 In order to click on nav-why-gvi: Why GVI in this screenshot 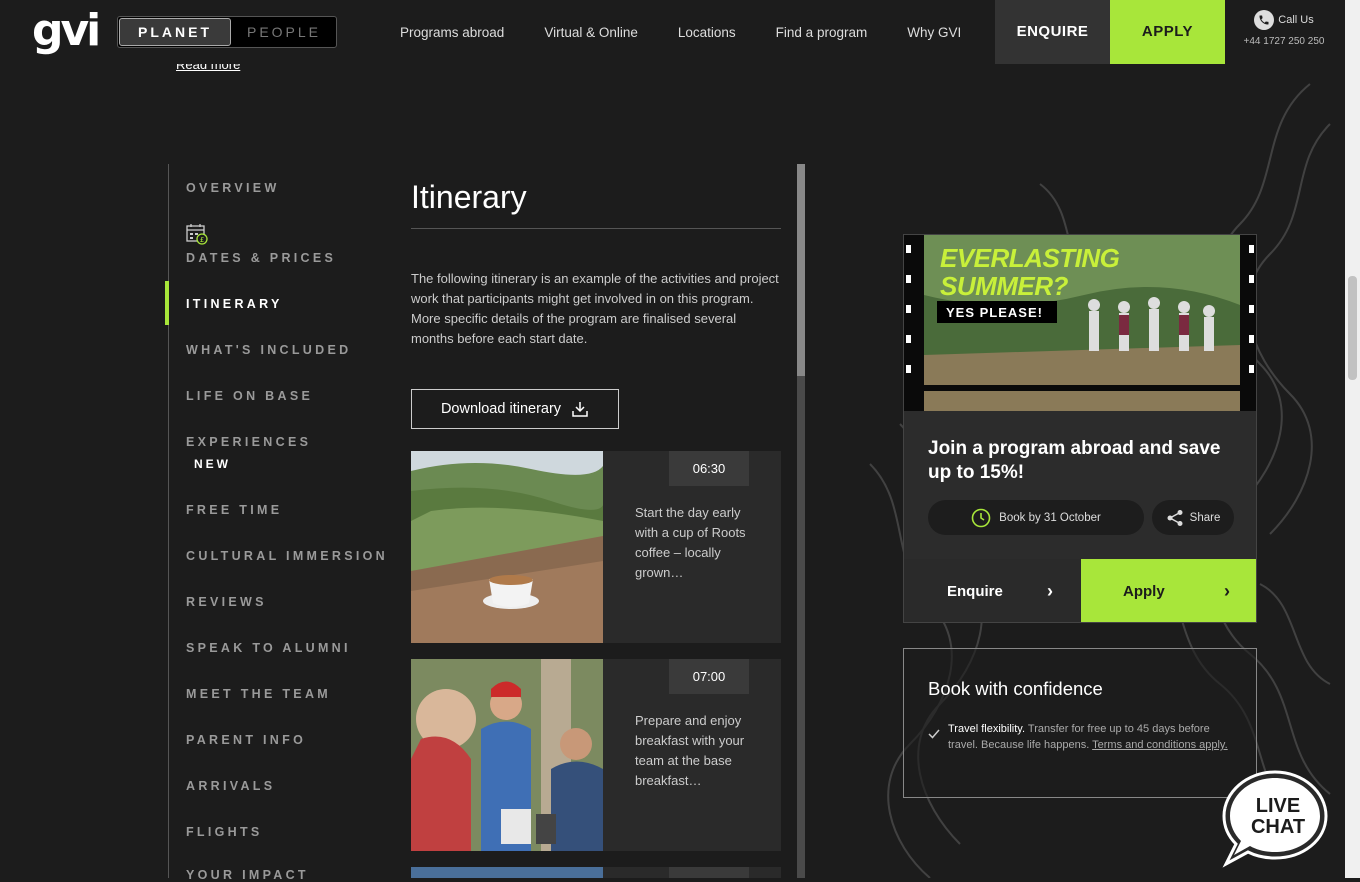, I will do `click(934, 32)`.